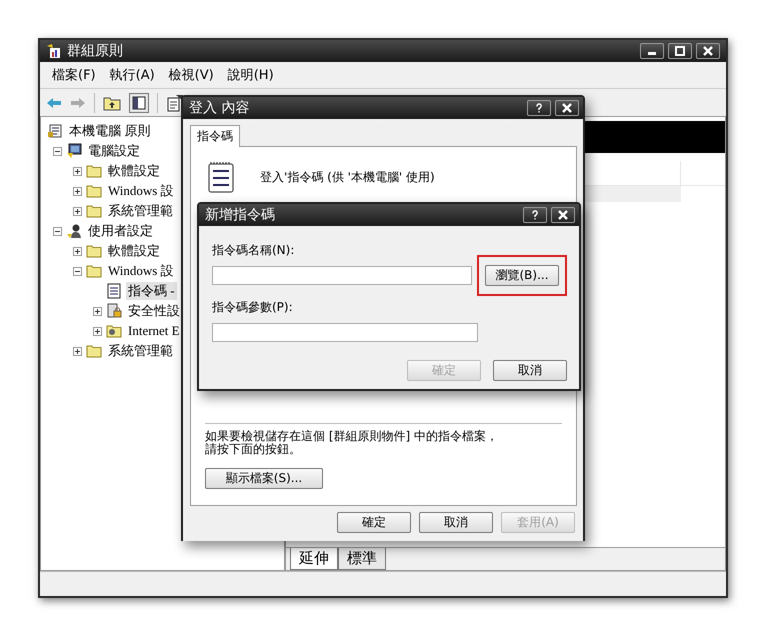  What do you see at coordinates (151, 291) in the screenshot?
I see `tree-item: 指令碼 -` at bounding box center [151, 291].